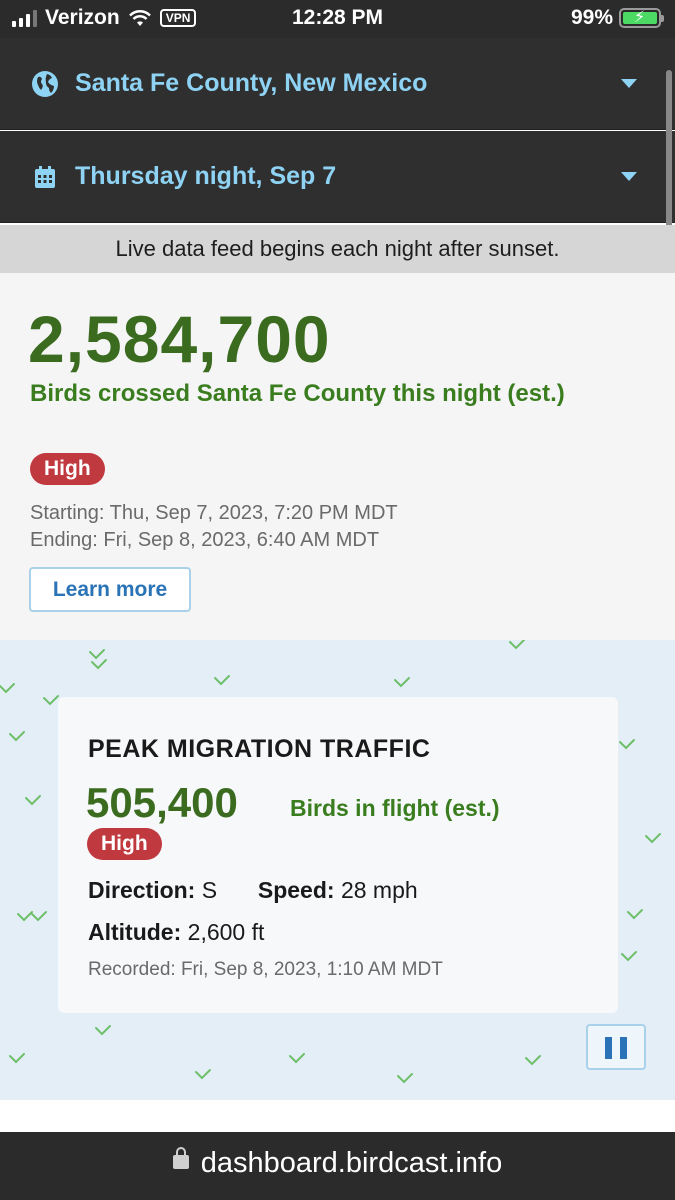 This screenshot has width=675, height=1200. Describe the element at coordinates (296, 890) in the screenshot. I see `speed-label: Speed:` at that location.